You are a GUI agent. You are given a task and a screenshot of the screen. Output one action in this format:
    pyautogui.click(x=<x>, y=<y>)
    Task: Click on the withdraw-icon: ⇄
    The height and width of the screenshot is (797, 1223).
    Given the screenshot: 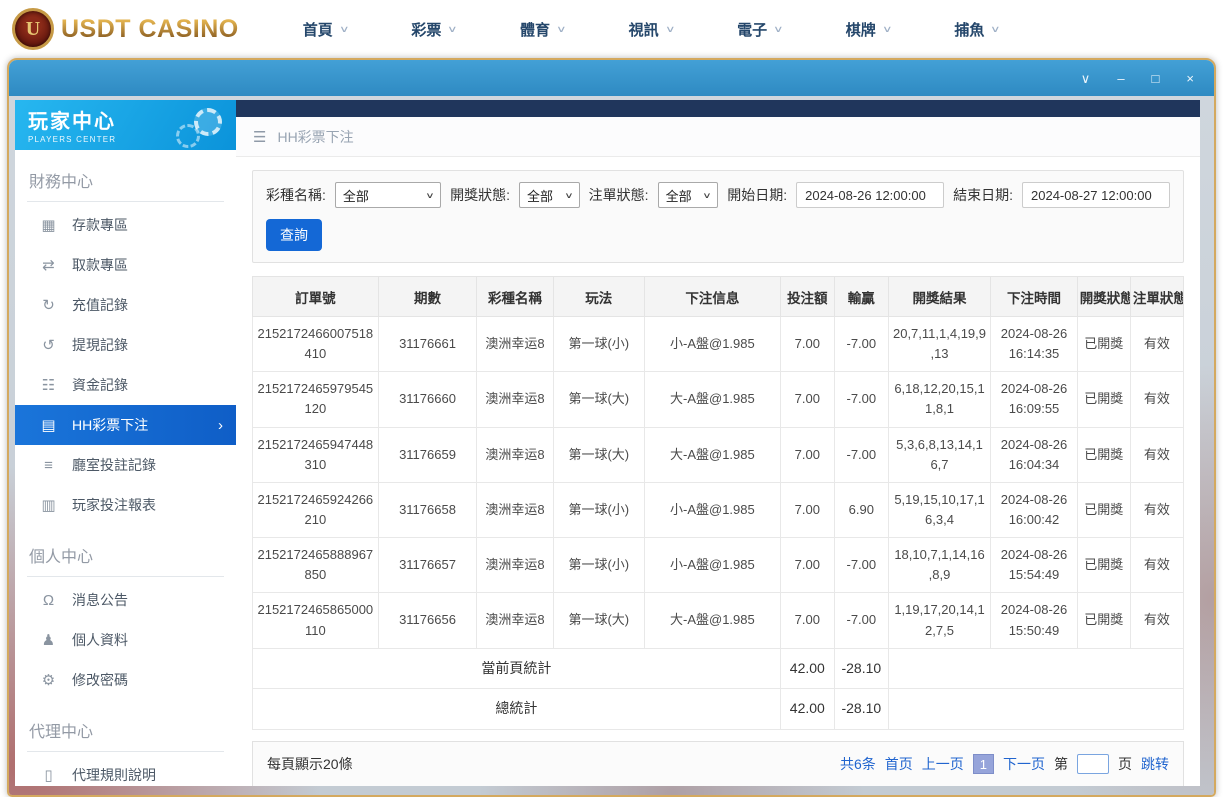 What is the action you would take?
    pyautogui.click(x=48, y=265)
    